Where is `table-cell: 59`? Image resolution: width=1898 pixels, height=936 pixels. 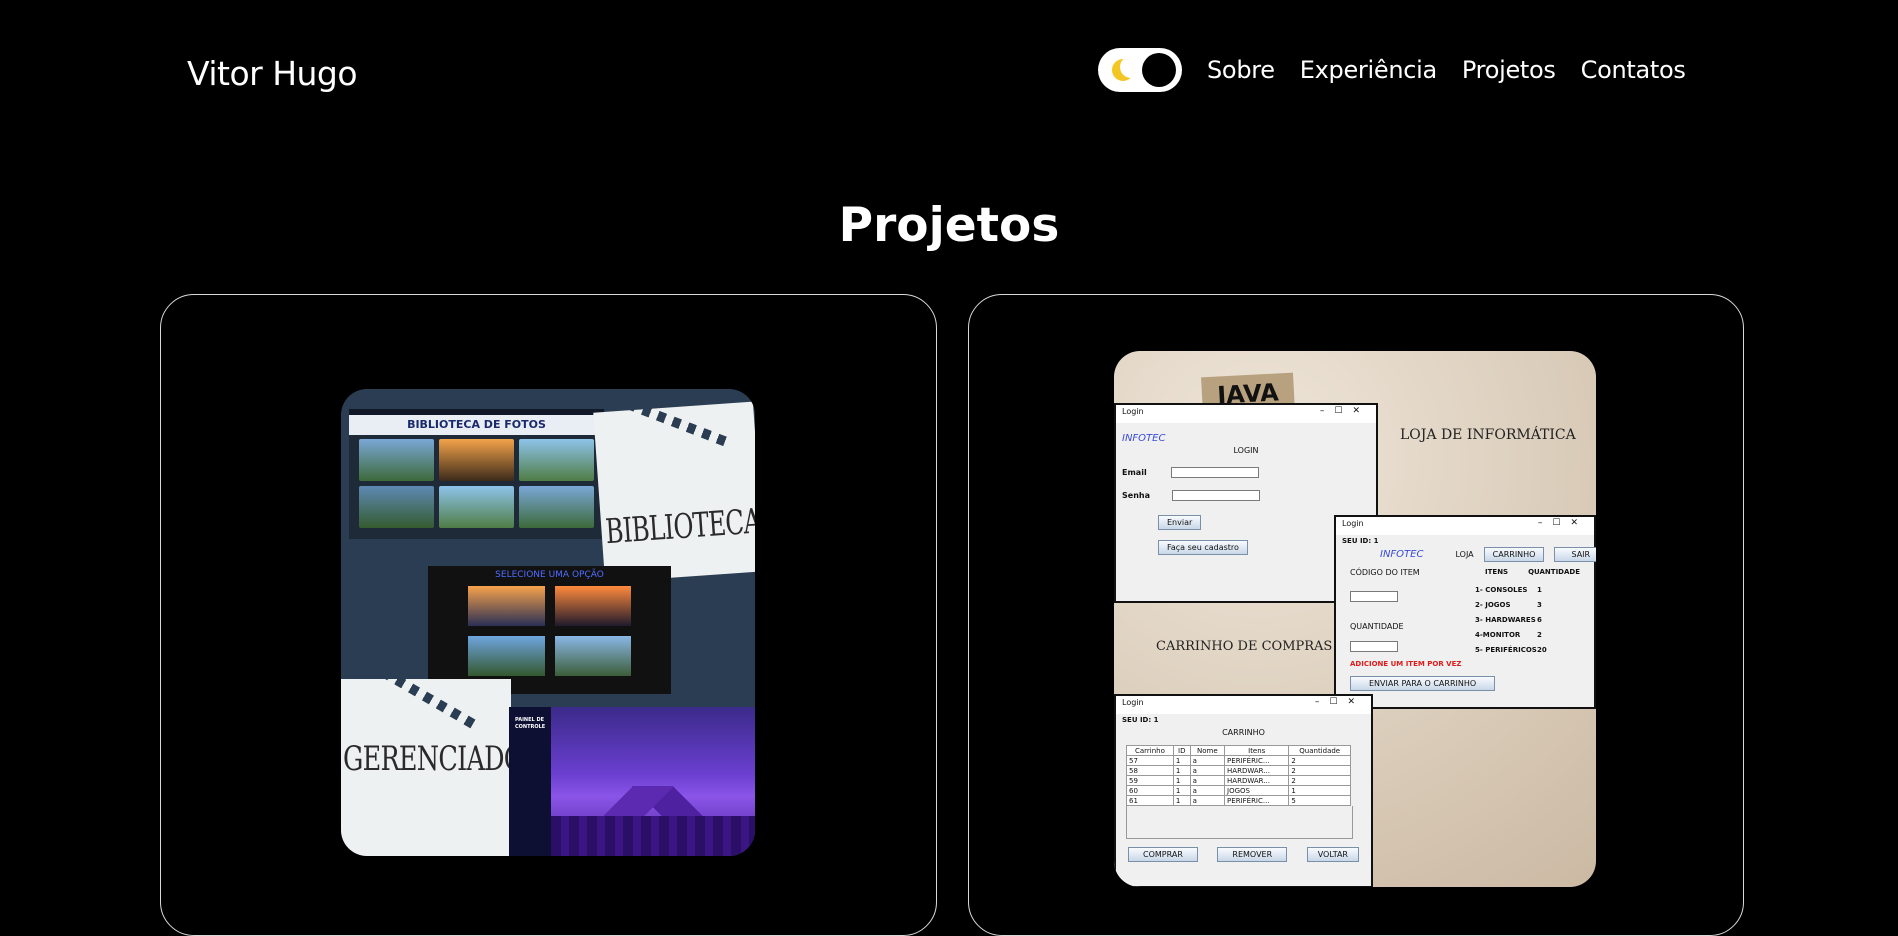 table-cell: 59 is located at coordinates (1150, 780).